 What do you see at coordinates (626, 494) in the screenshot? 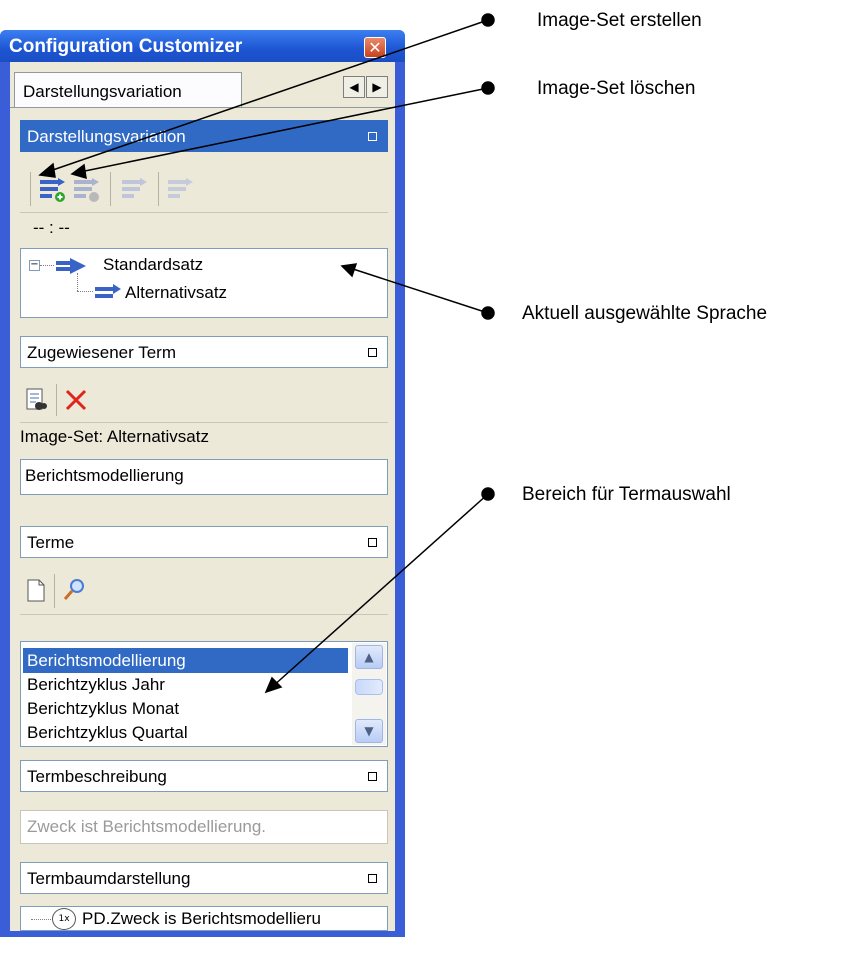
I see `annotation-term-area: Bereich für Termauswahl` at bounding box center [626, 494].